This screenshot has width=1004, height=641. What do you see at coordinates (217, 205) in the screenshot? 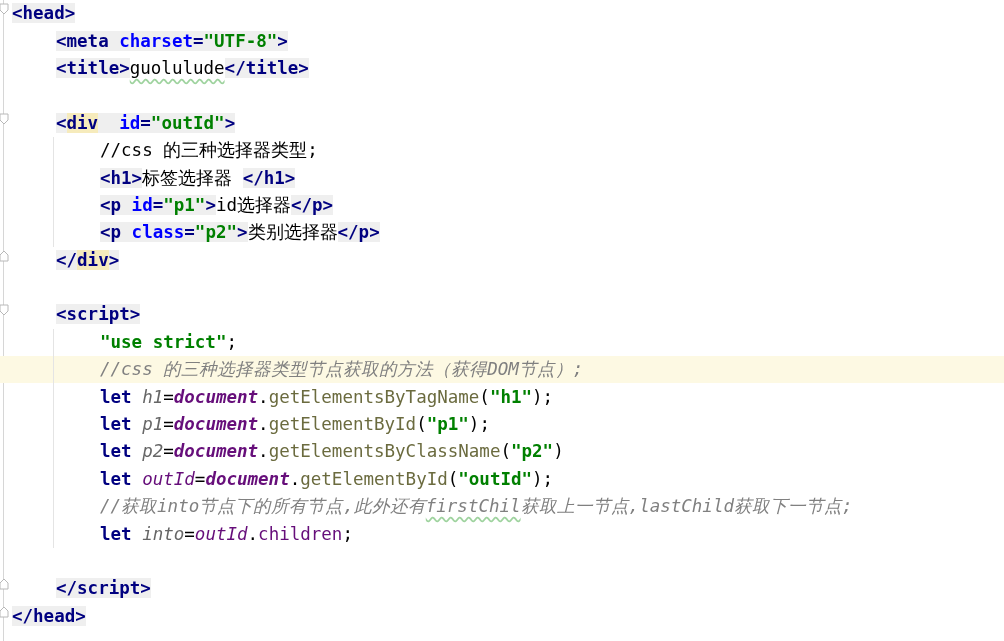
I see `code-line: <p id="p1">id选择器</p>` at bounding box center [217, 205].